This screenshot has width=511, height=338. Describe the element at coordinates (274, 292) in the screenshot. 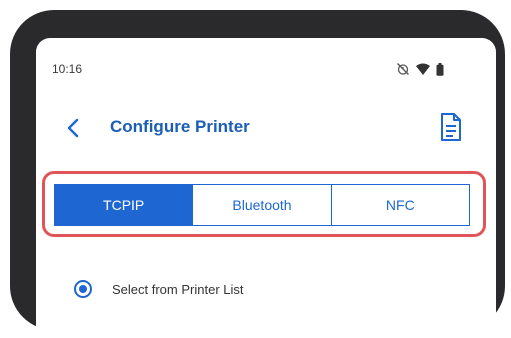

I see `select-from-list-option: Select from Printer List` at that location.